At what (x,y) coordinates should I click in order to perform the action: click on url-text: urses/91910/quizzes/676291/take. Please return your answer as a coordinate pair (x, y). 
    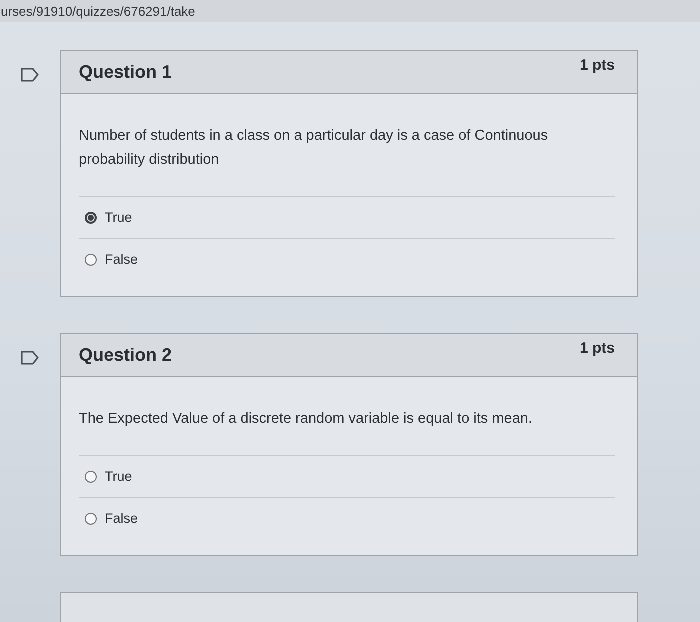
    Looking at the image, I should click on (98, 11).